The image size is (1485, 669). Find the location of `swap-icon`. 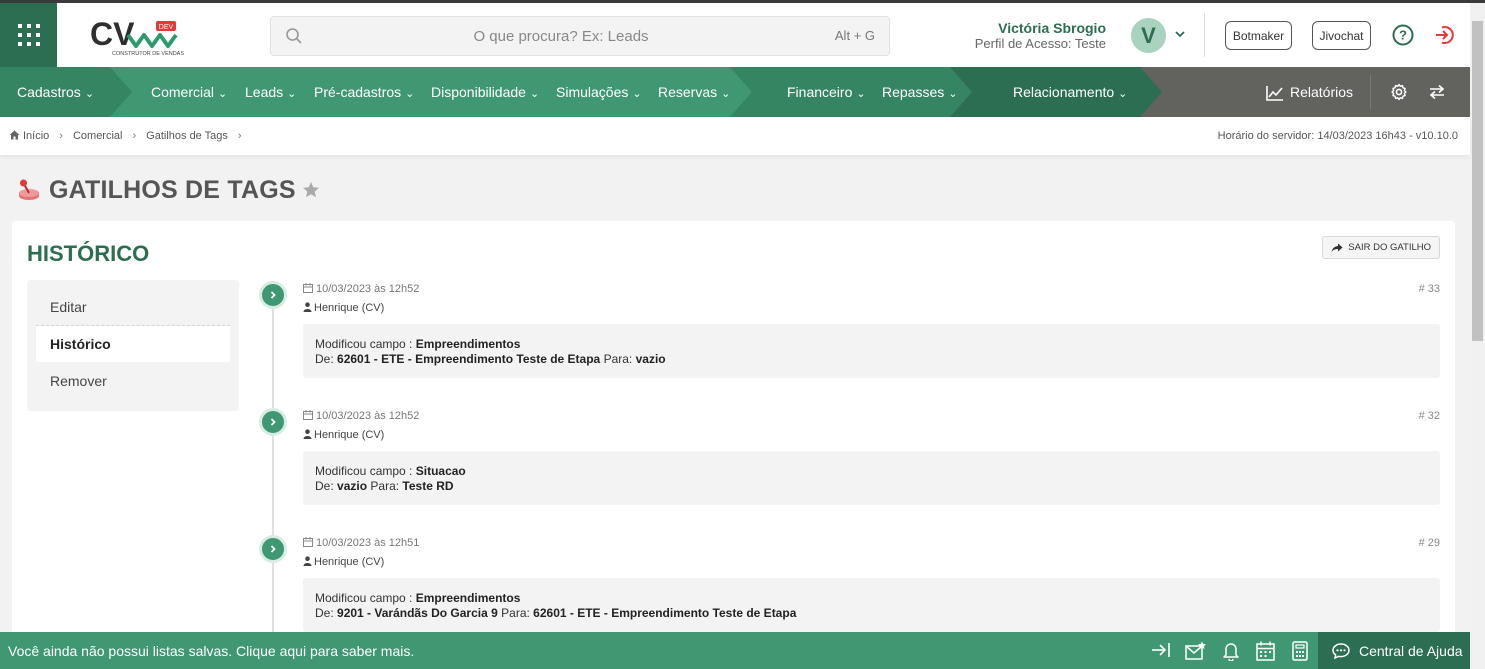

swap-icon is located at coordinates (1437, 92).